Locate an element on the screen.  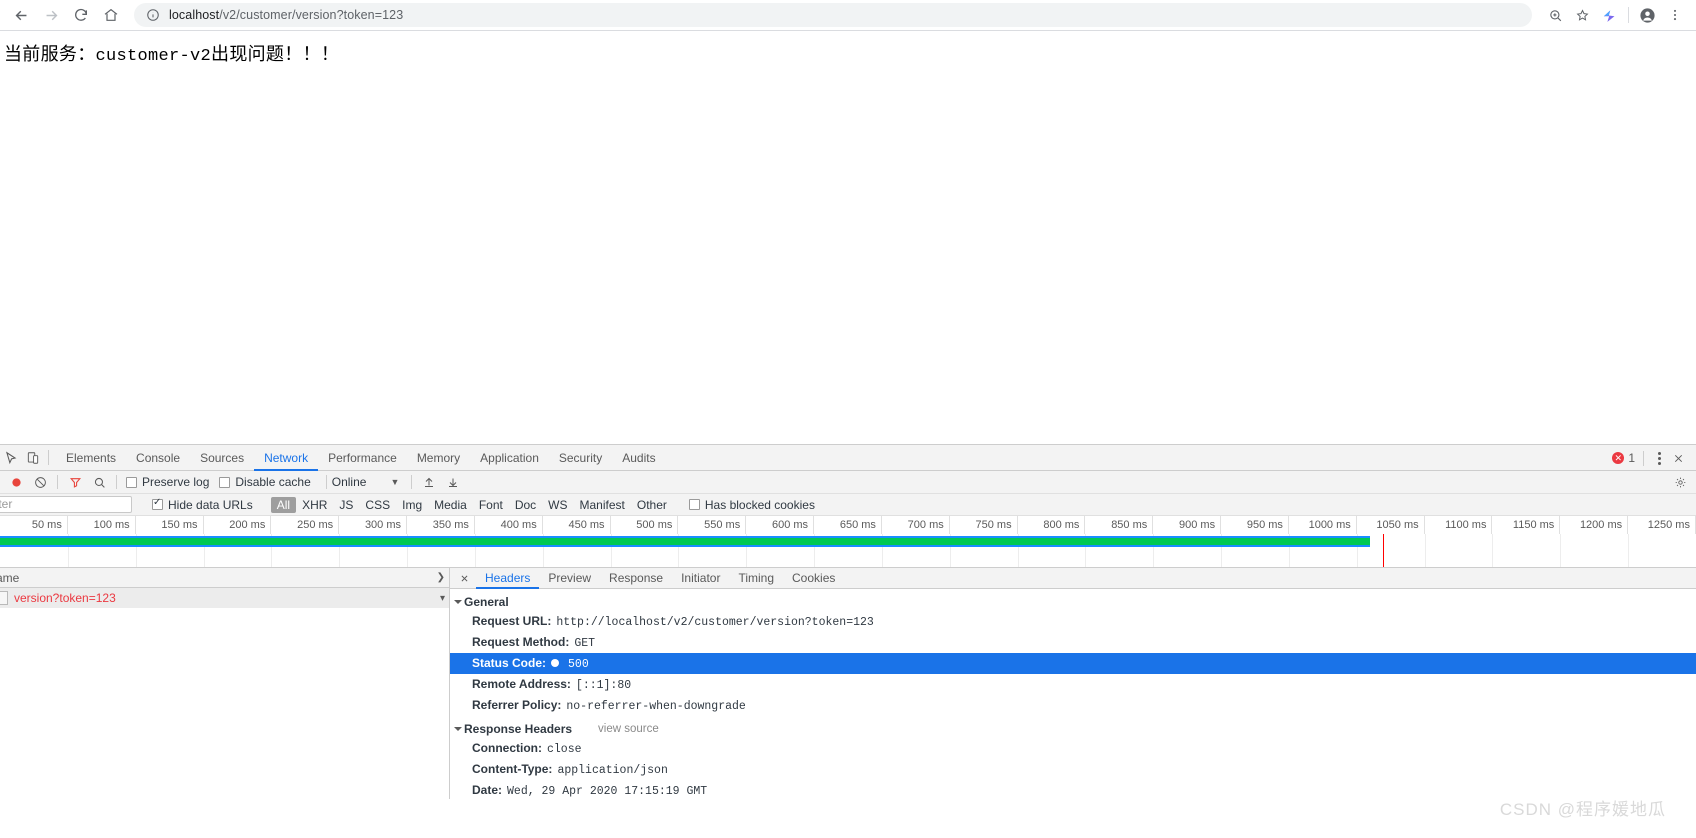
filter-input: ilter is located at coordinates (66, 504).